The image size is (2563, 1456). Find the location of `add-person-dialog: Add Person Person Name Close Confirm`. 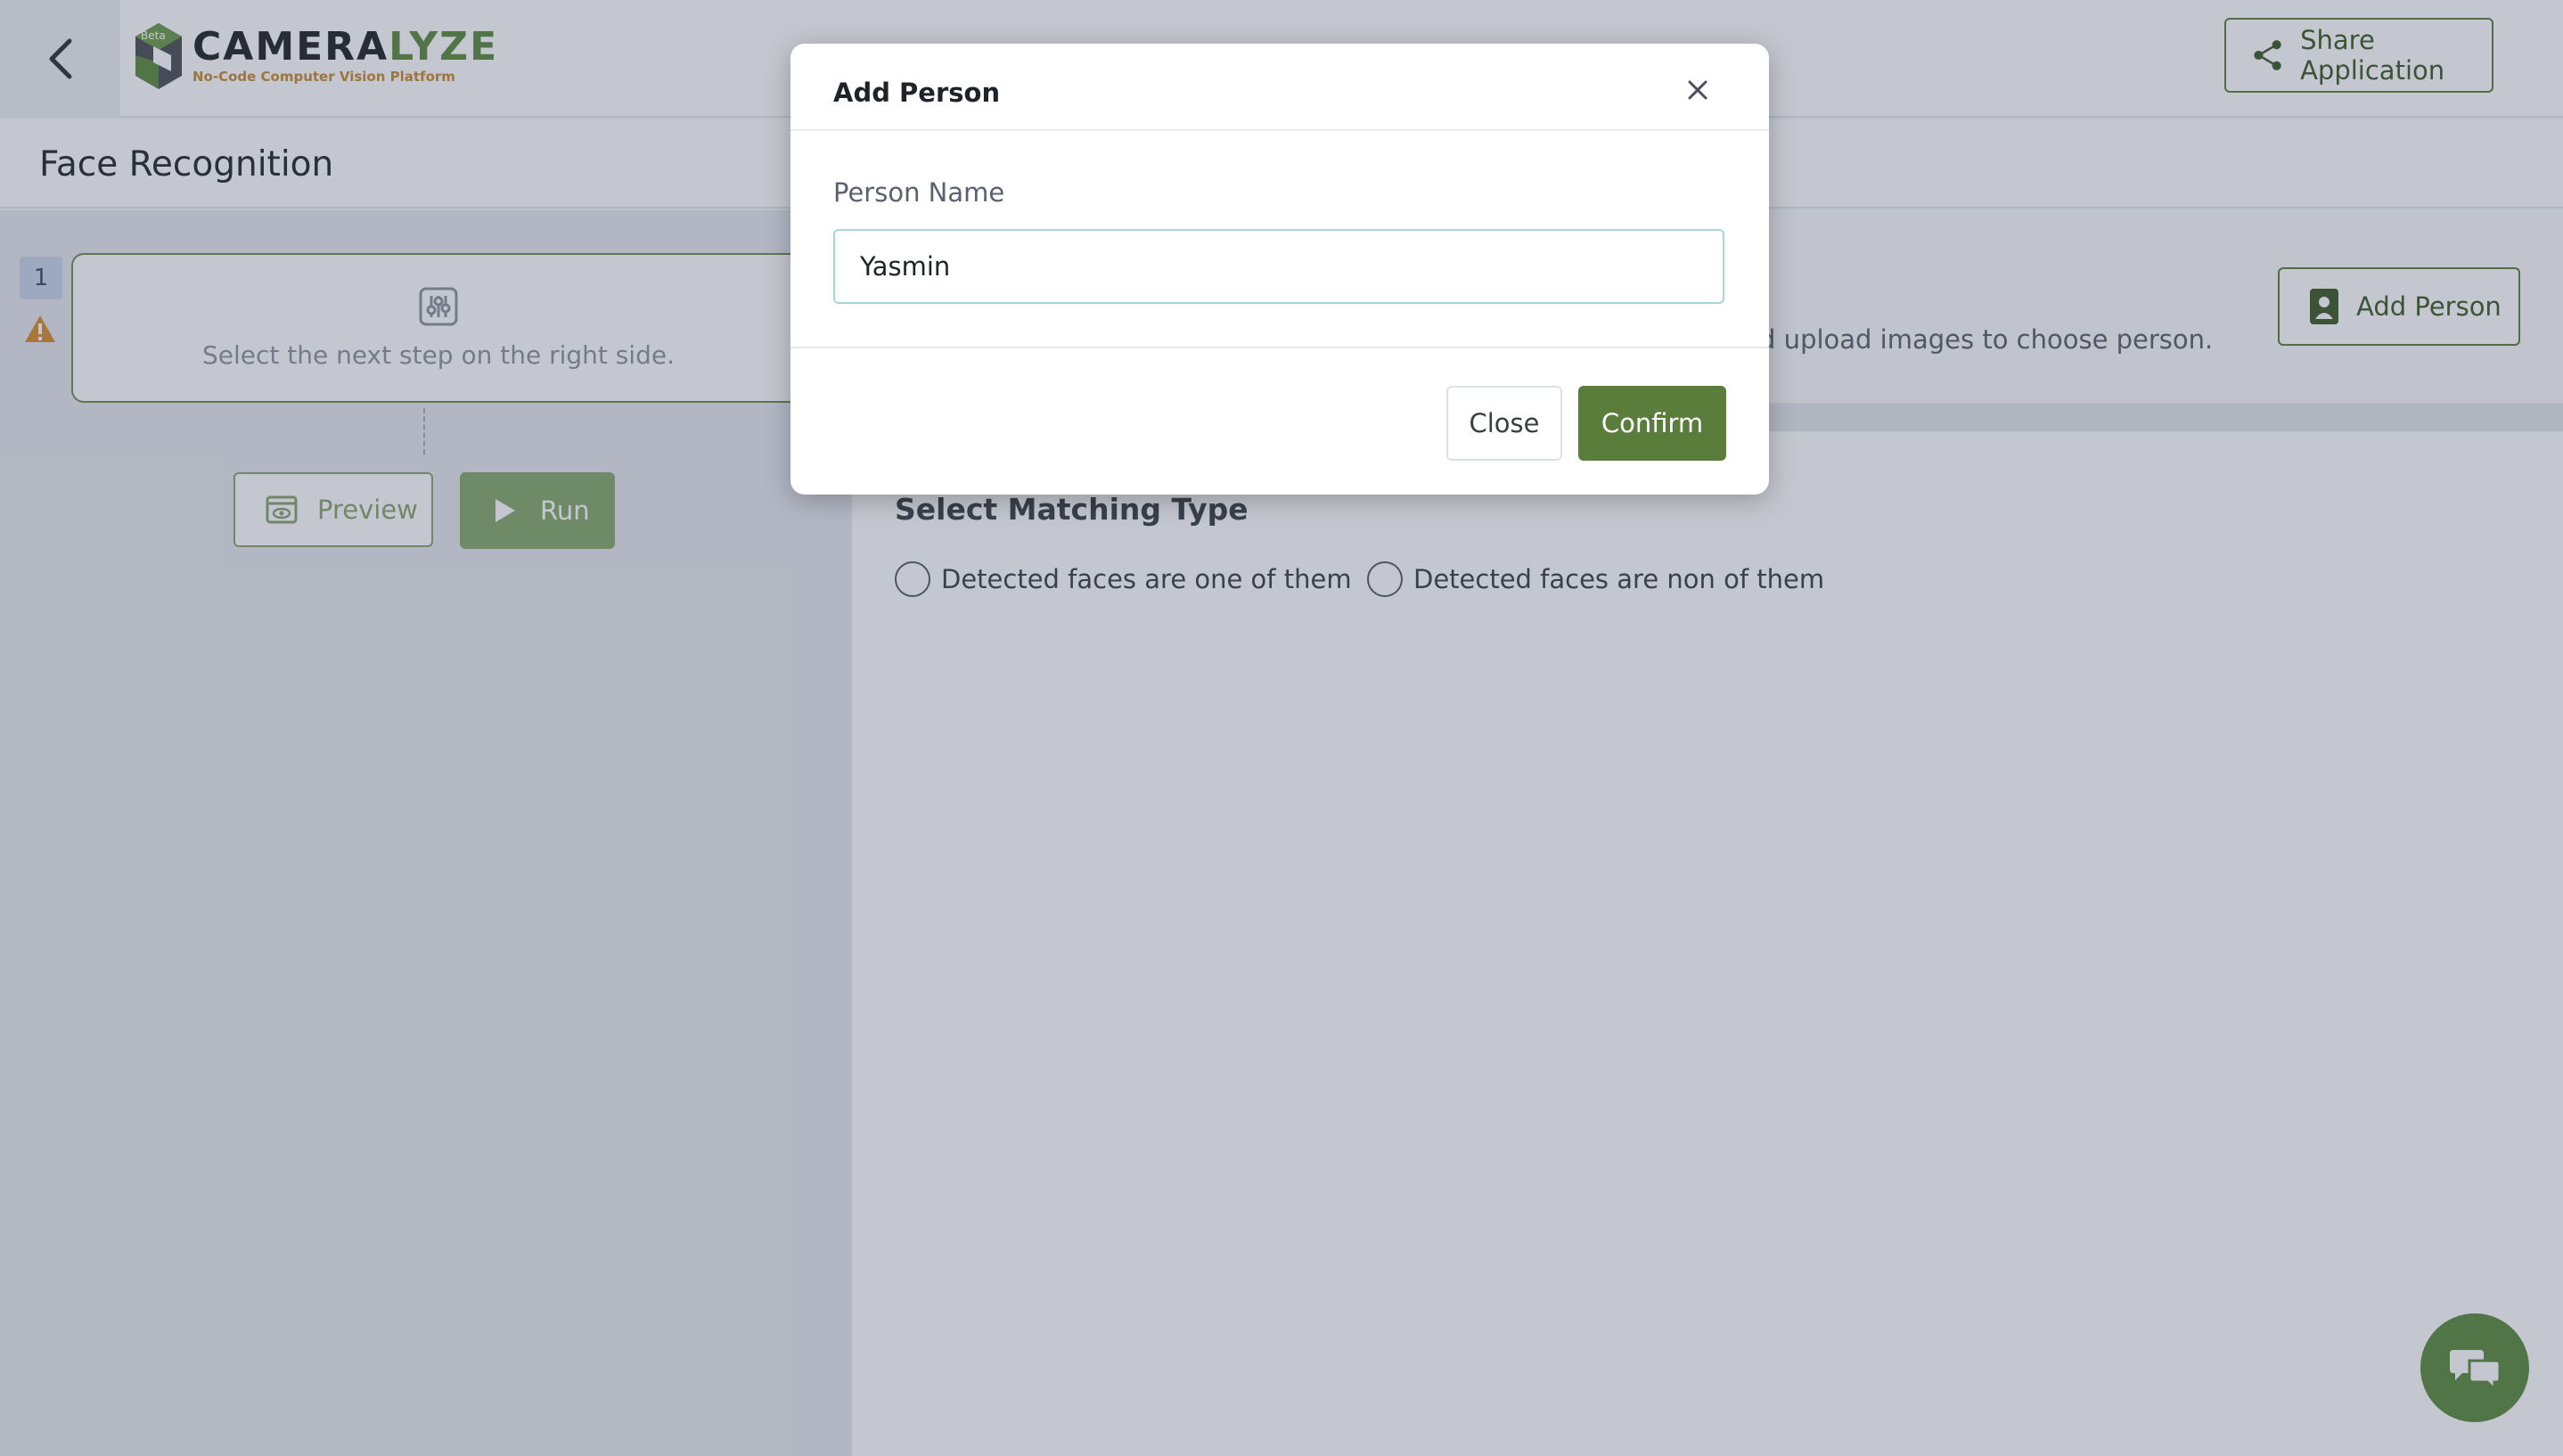

add-person-dialog: Add Person Person Name Close Confirm is located at coordinates (1279, 270).